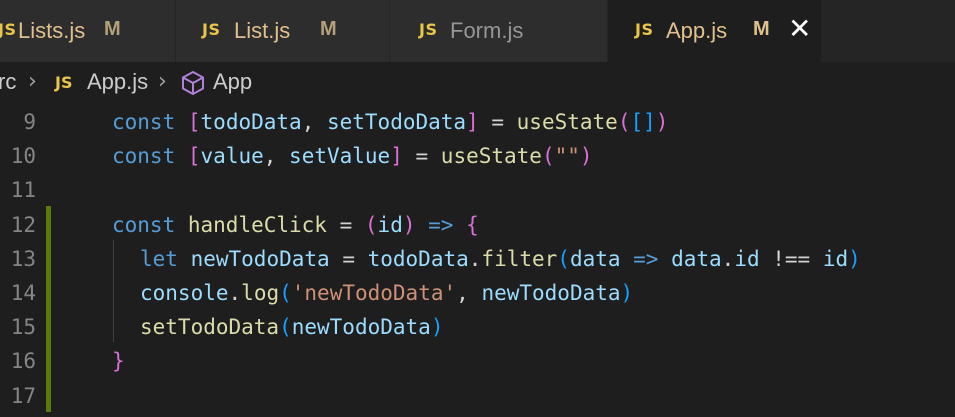  I want to click on code-line: console.log('newTodoData', newTodoData), so click(386, 293).